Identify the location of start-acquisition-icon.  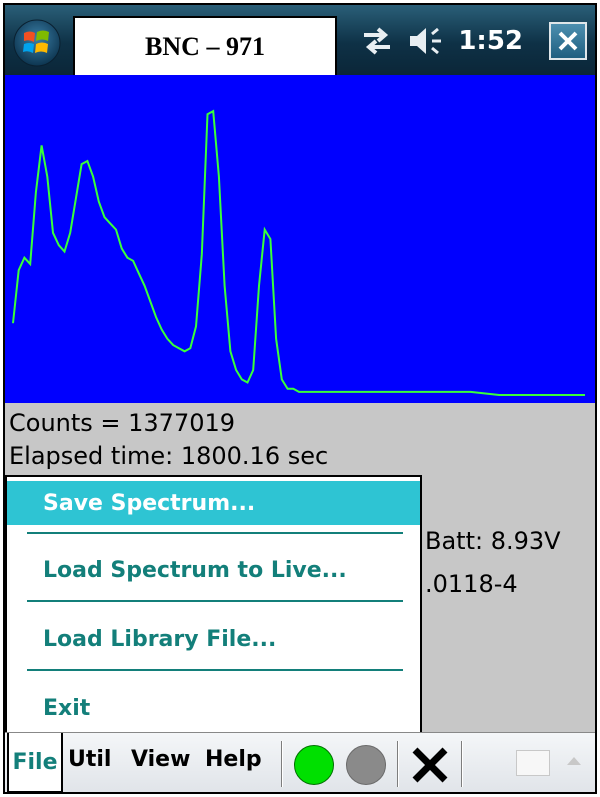
(314, 765).